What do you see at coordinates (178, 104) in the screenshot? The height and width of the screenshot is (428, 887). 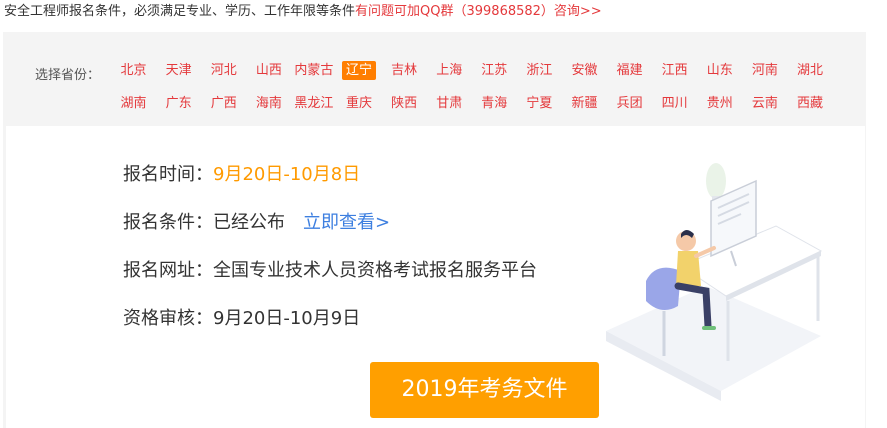 I see `province-link: 广东` at bounding box center [178, 104].